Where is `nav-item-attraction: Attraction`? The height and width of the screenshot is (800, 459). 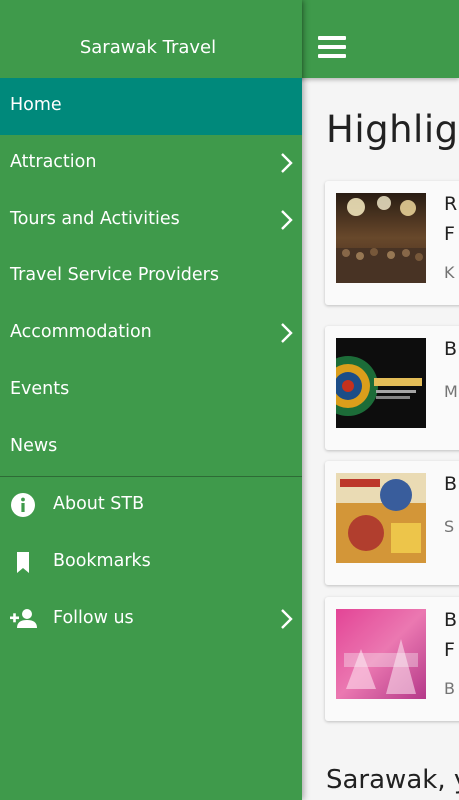
nav-item-attraction: Attraction is located at coordinates (151, 163).